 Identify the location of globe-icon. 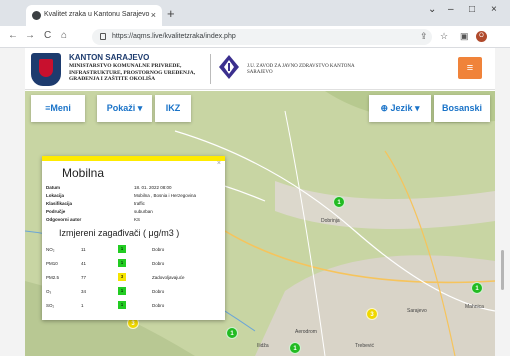
(36, 15).